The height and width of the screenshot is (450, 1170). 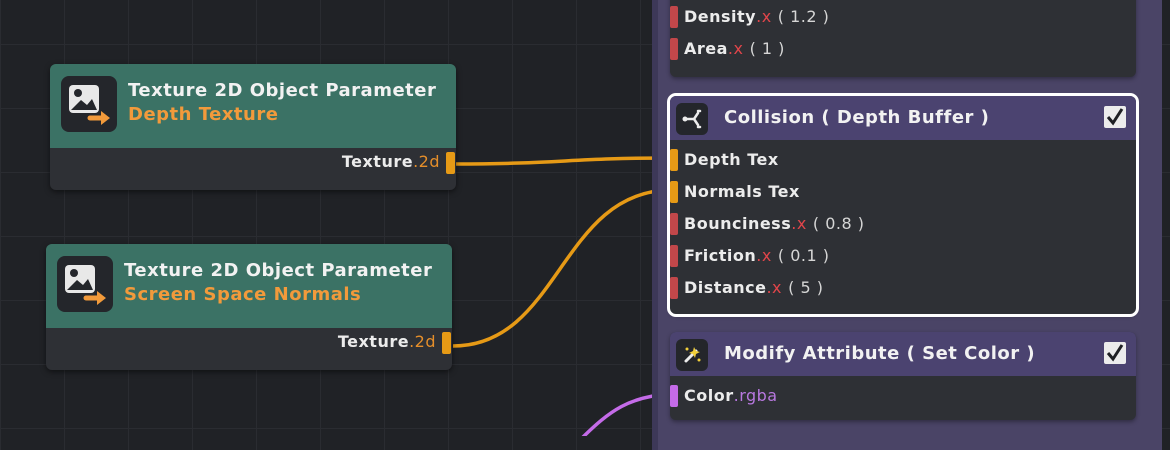 What do you see at coordinates (563, 161) in the screenshot?
I see `depth-texture-wire` at bounding box center [563, 161].